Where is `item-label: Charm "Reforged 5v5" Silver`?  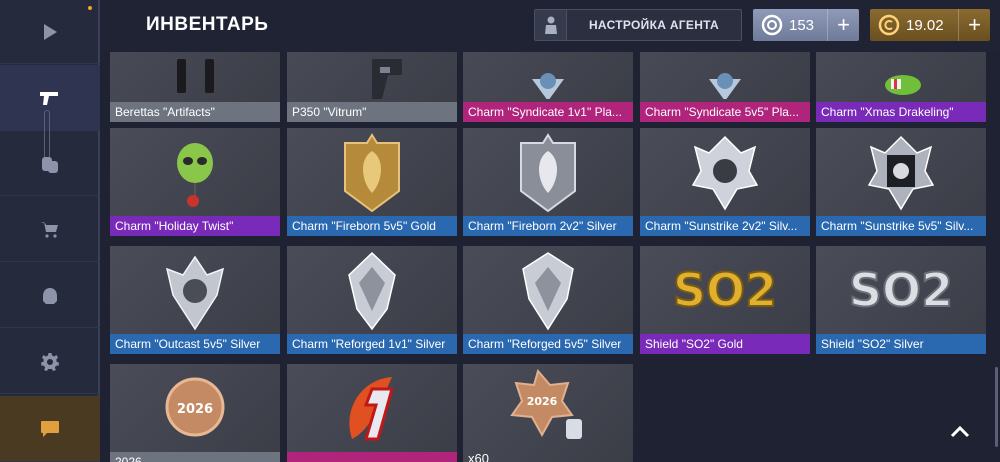
item-label: Charm "Reforged 5v5" Silver is located at coordinates (548, 344).